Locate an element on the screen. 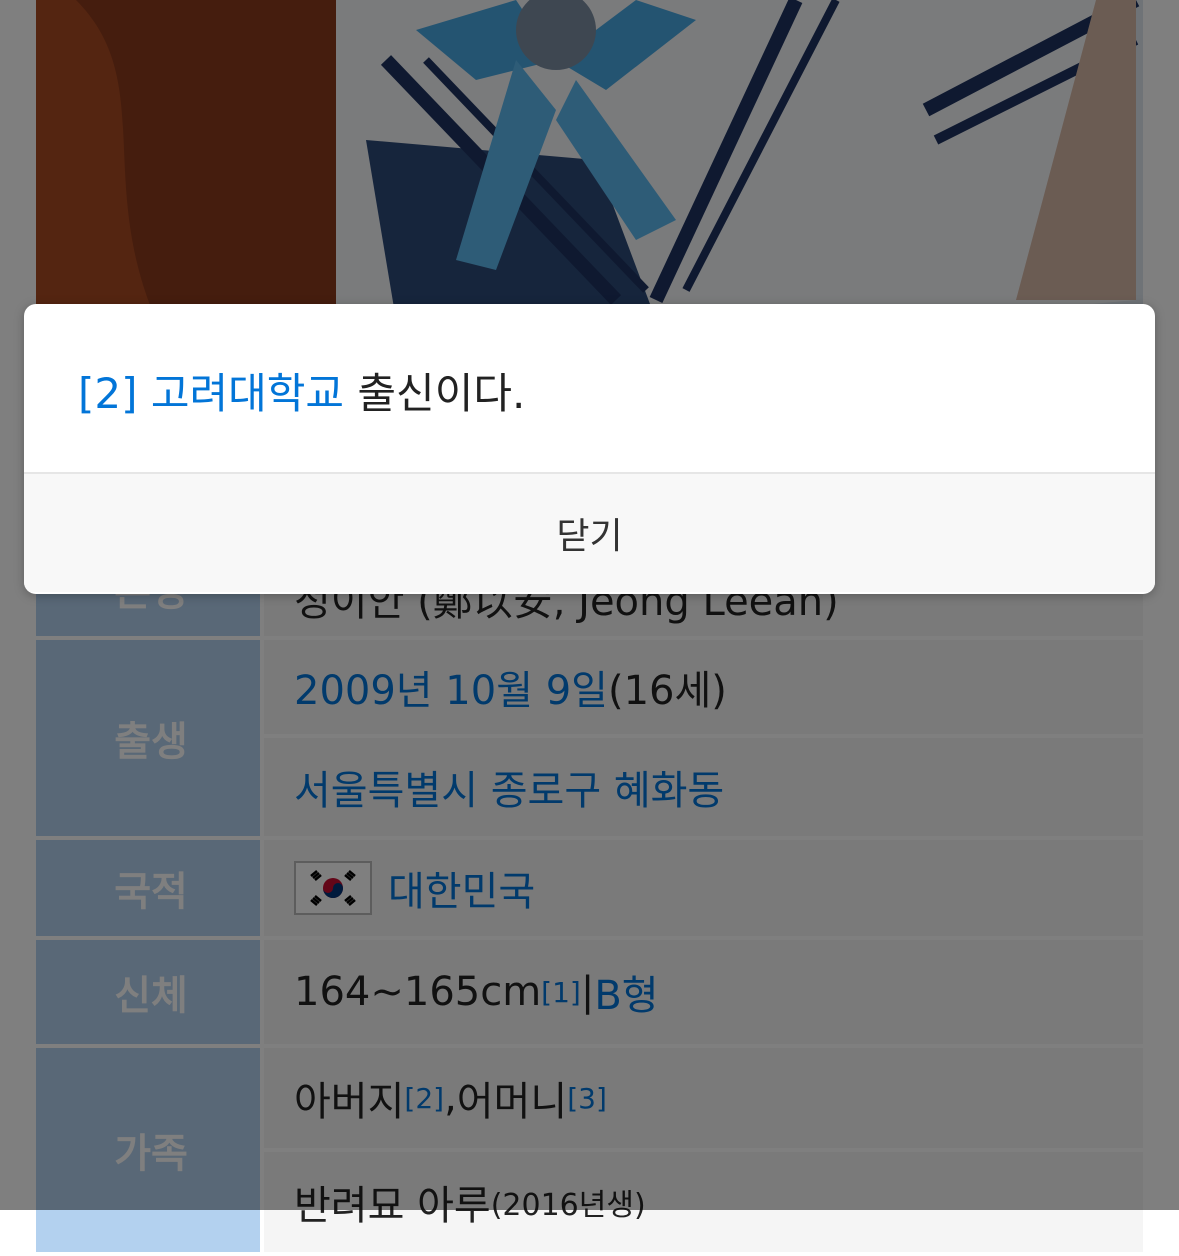 The image size is (1179, 1256). close-button: 닫기 is located at coordinates (589, 533).